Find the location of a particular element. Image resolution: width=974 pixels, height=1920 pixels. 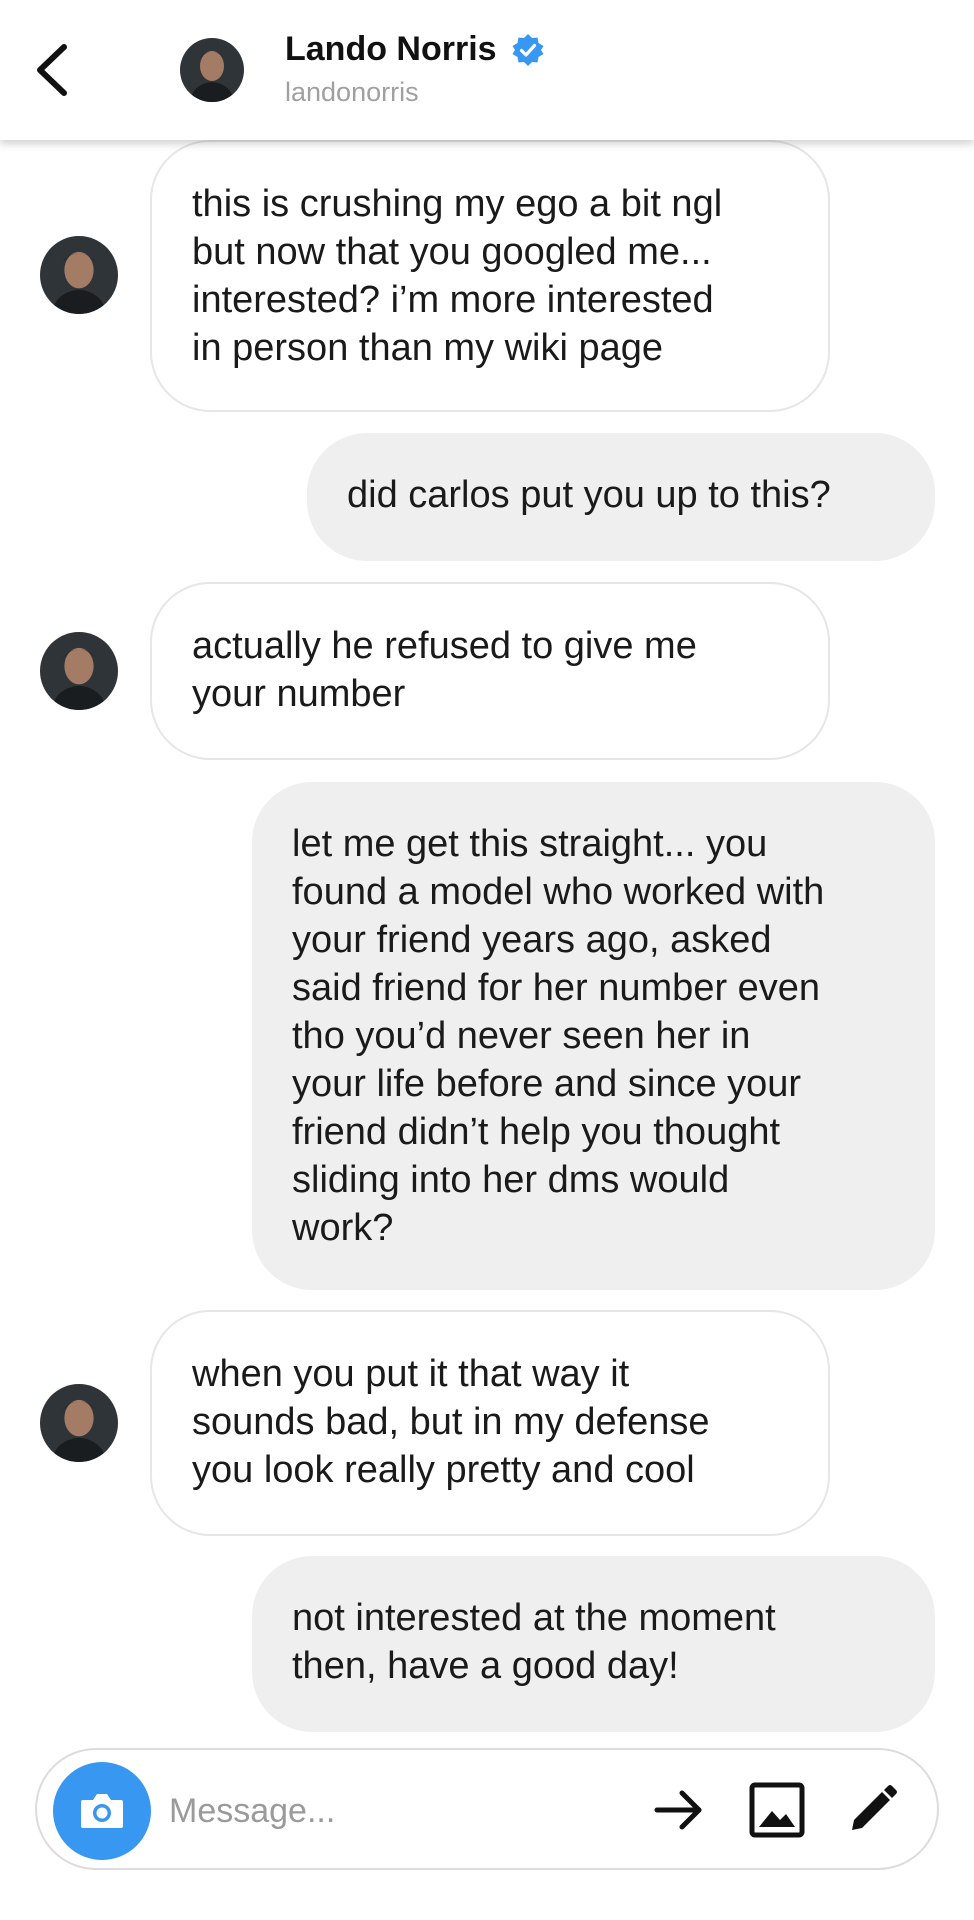

message-composer is located at coordinates (487, 1809).